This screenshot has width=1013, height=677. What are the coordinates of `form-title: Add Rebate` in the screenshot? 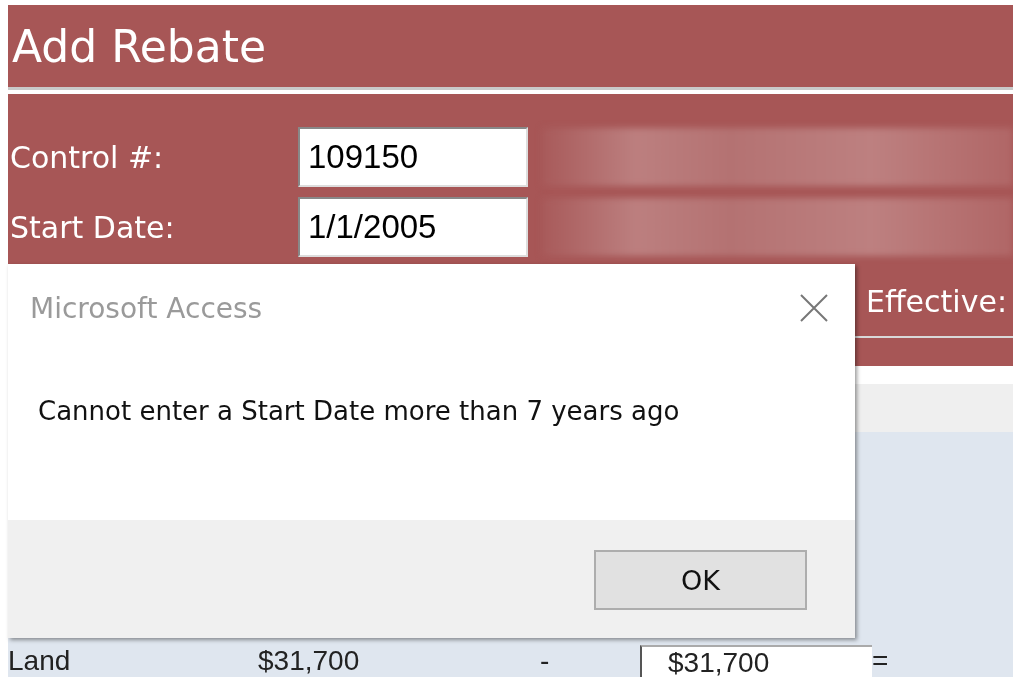 It's located at (139, 46).